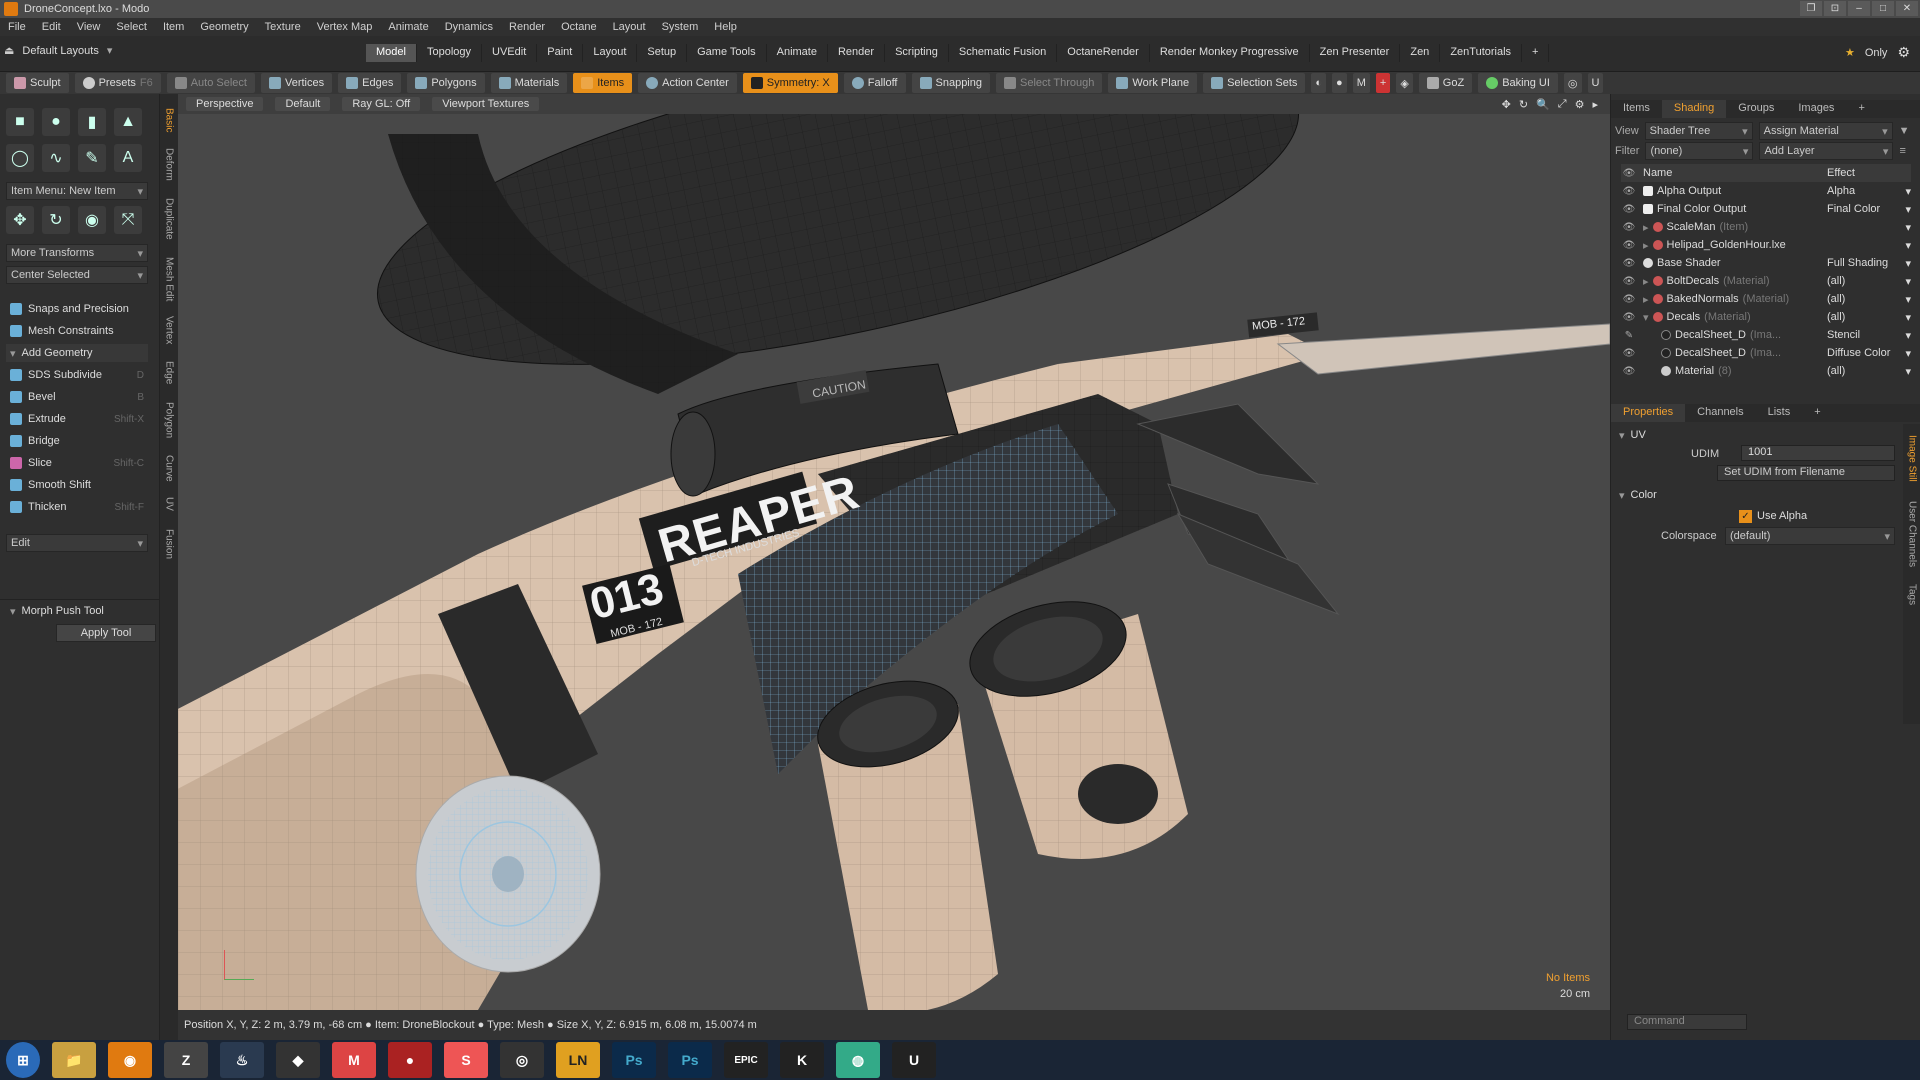 The height and width of the screenshot is (1080, 1920). Describe the element at coordinates (169, 330) in the screenshot. I see `vtab-vertex: Vertex` at that location.